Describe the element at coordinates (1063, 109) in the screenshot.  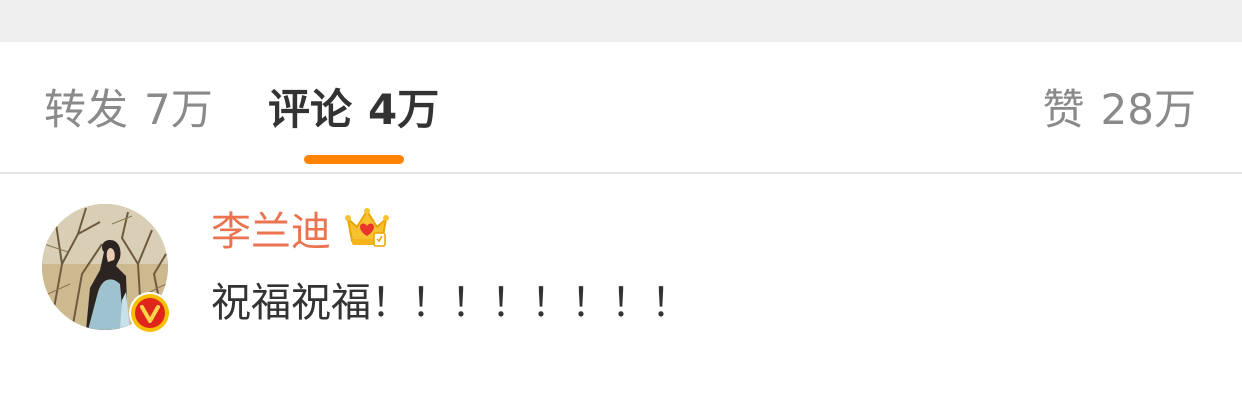
I see `tab-like-label: 赞` at that location.